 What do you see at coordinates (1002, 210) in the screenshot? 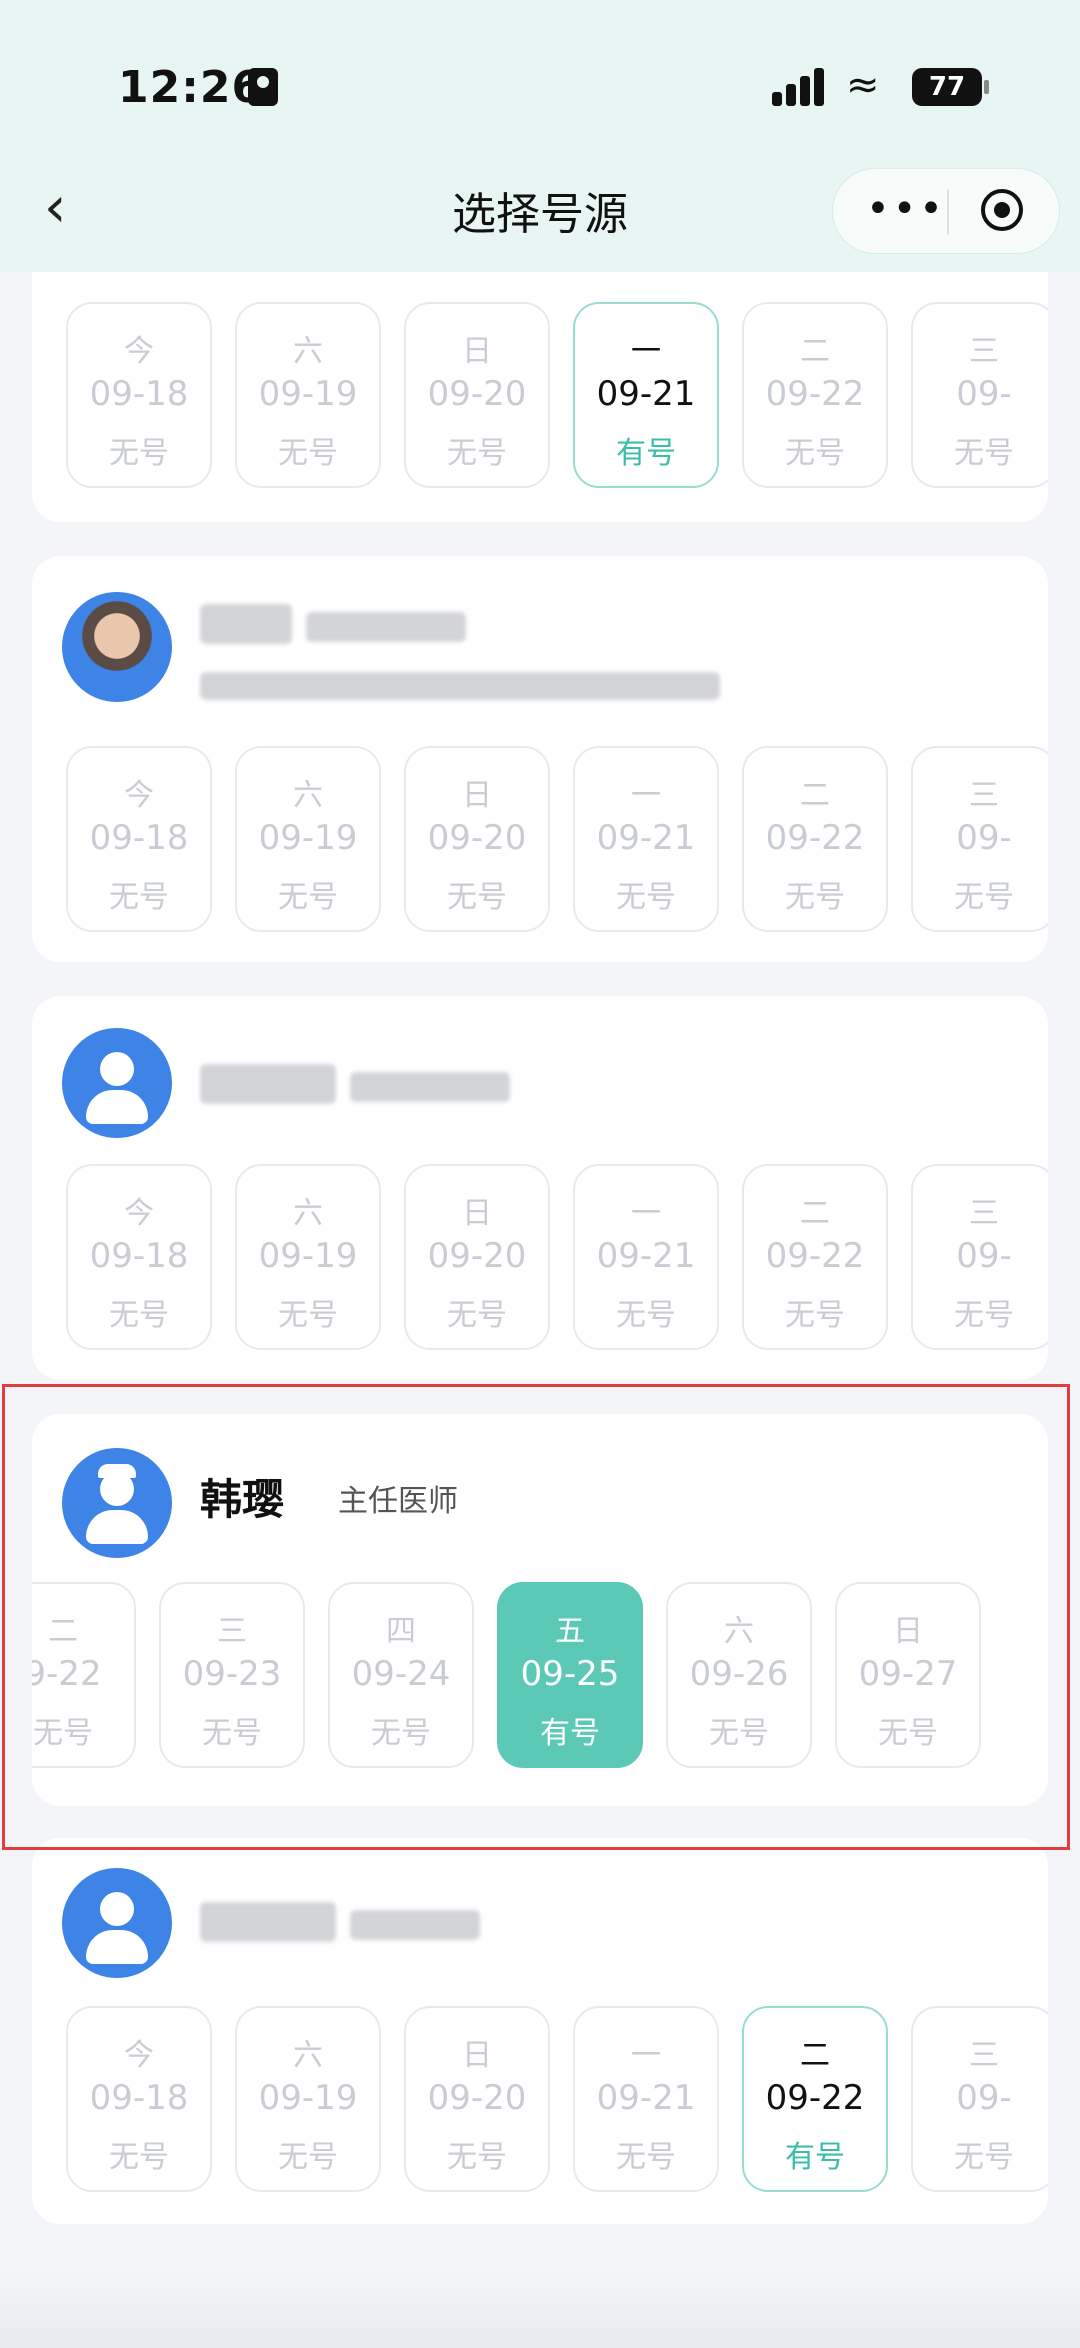
I see `target-icon` at bounding box center [1002, 210].